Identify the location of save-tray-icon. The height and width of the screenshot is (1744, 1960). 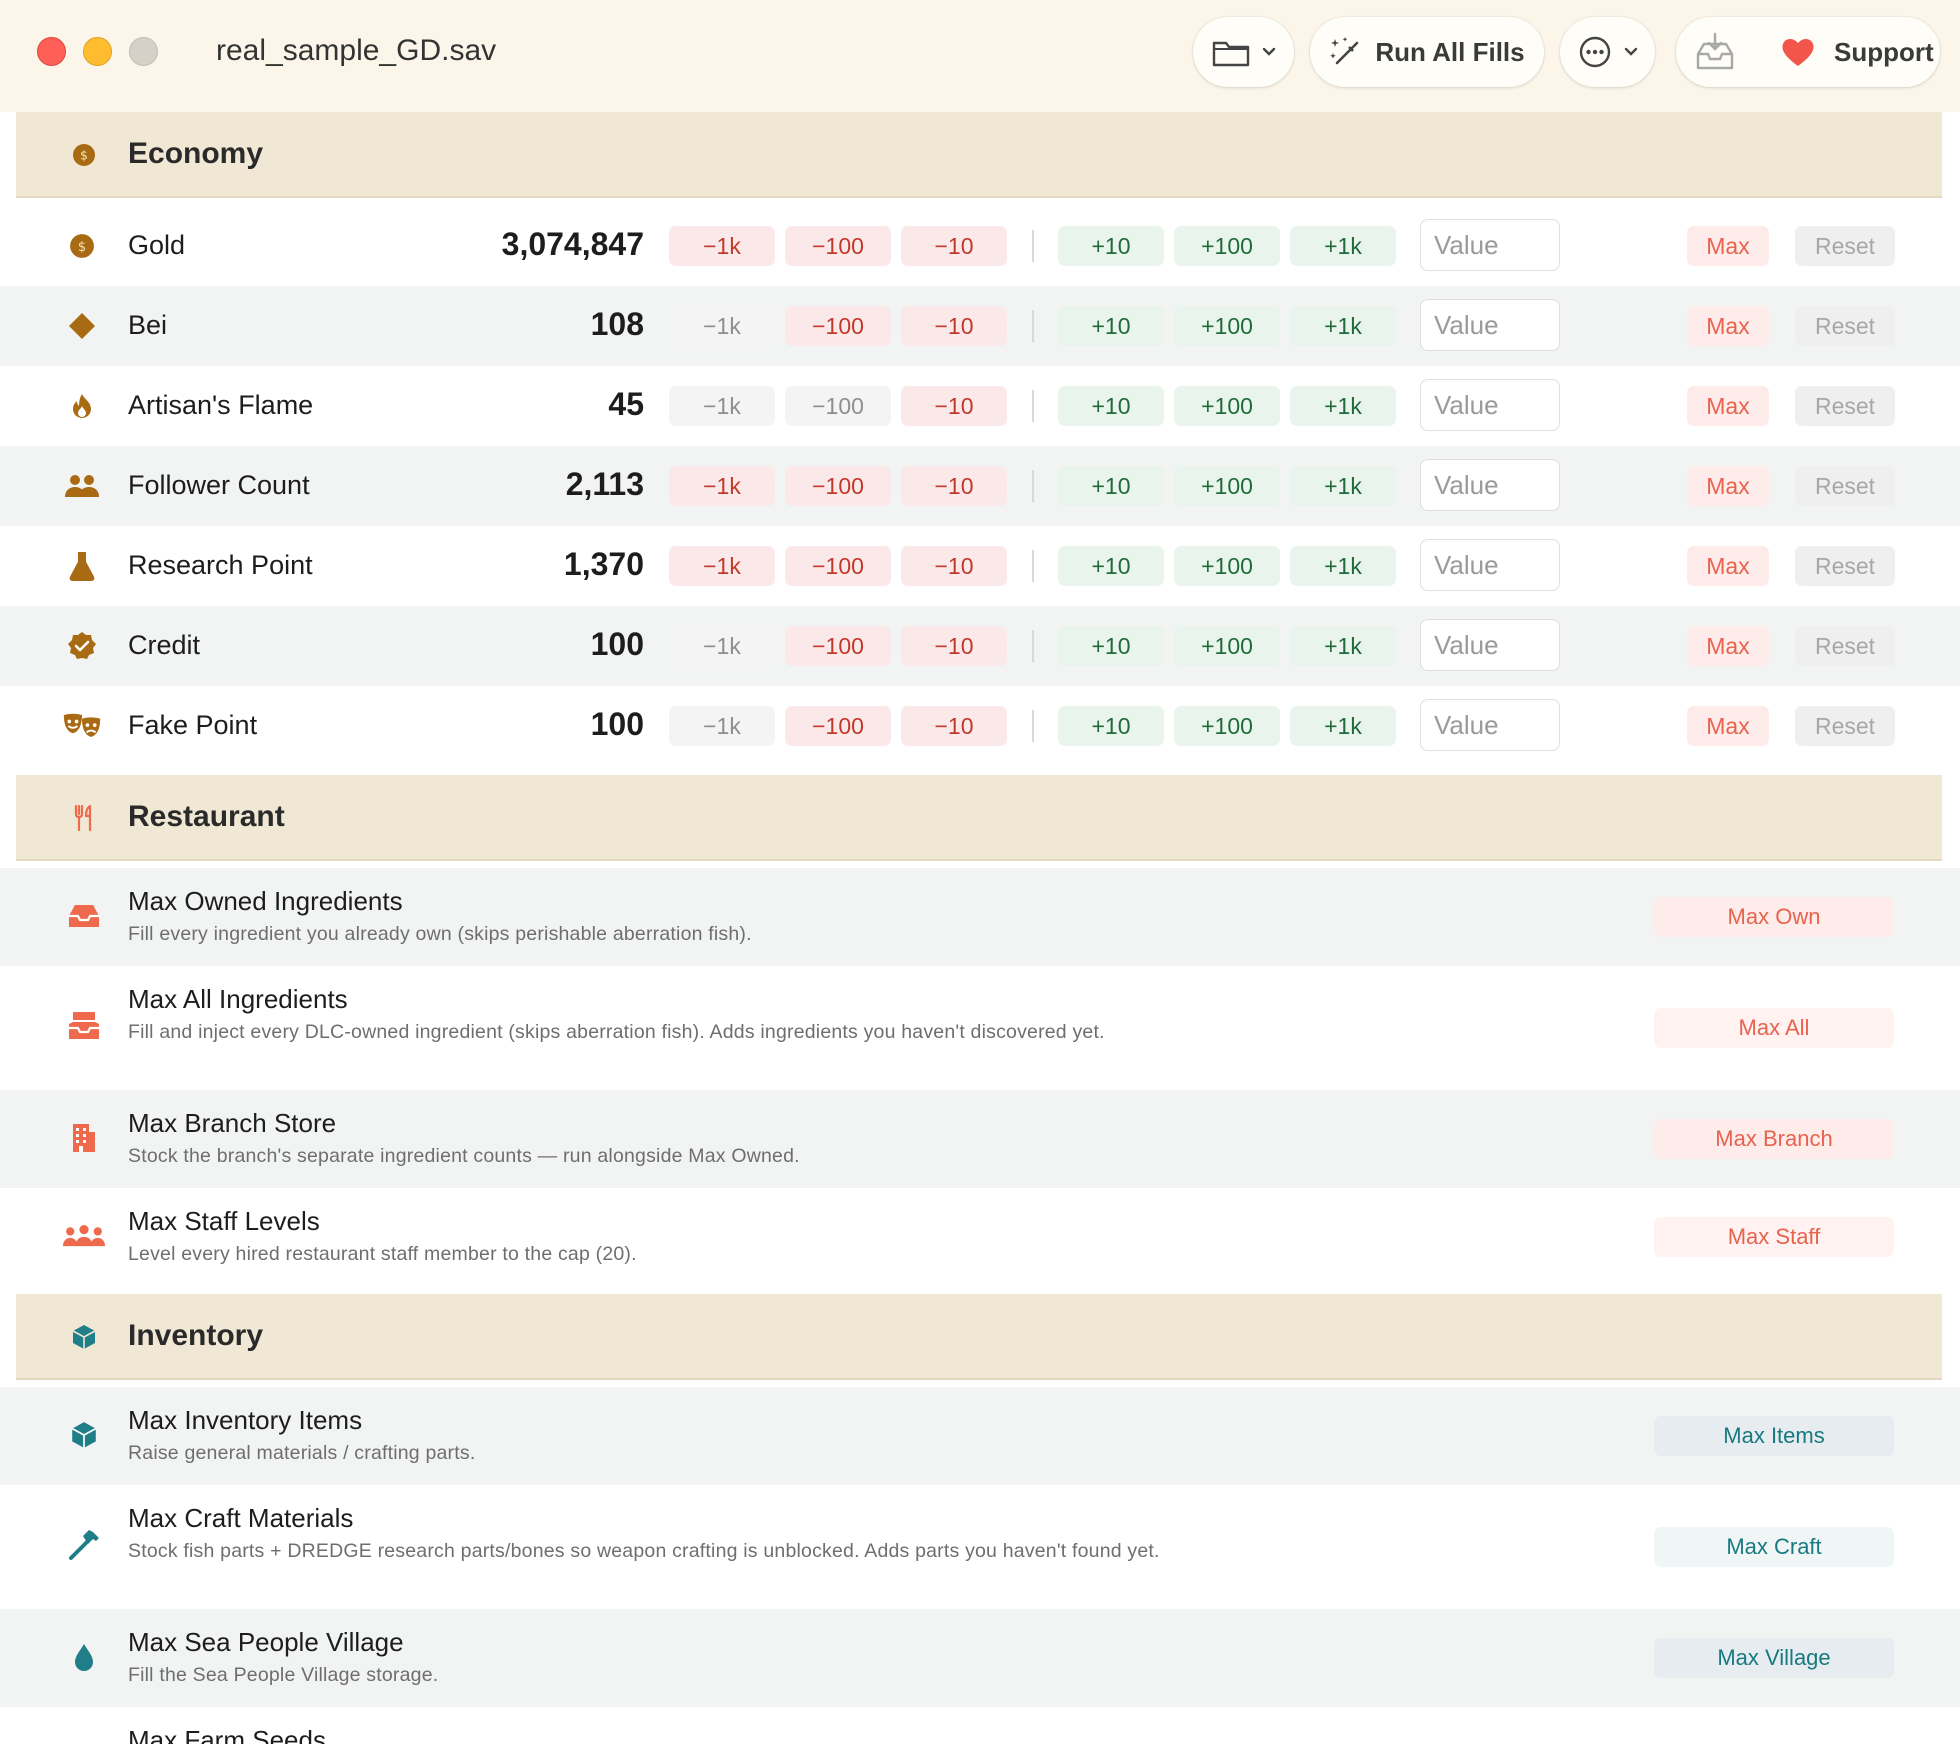
(1715, 52).